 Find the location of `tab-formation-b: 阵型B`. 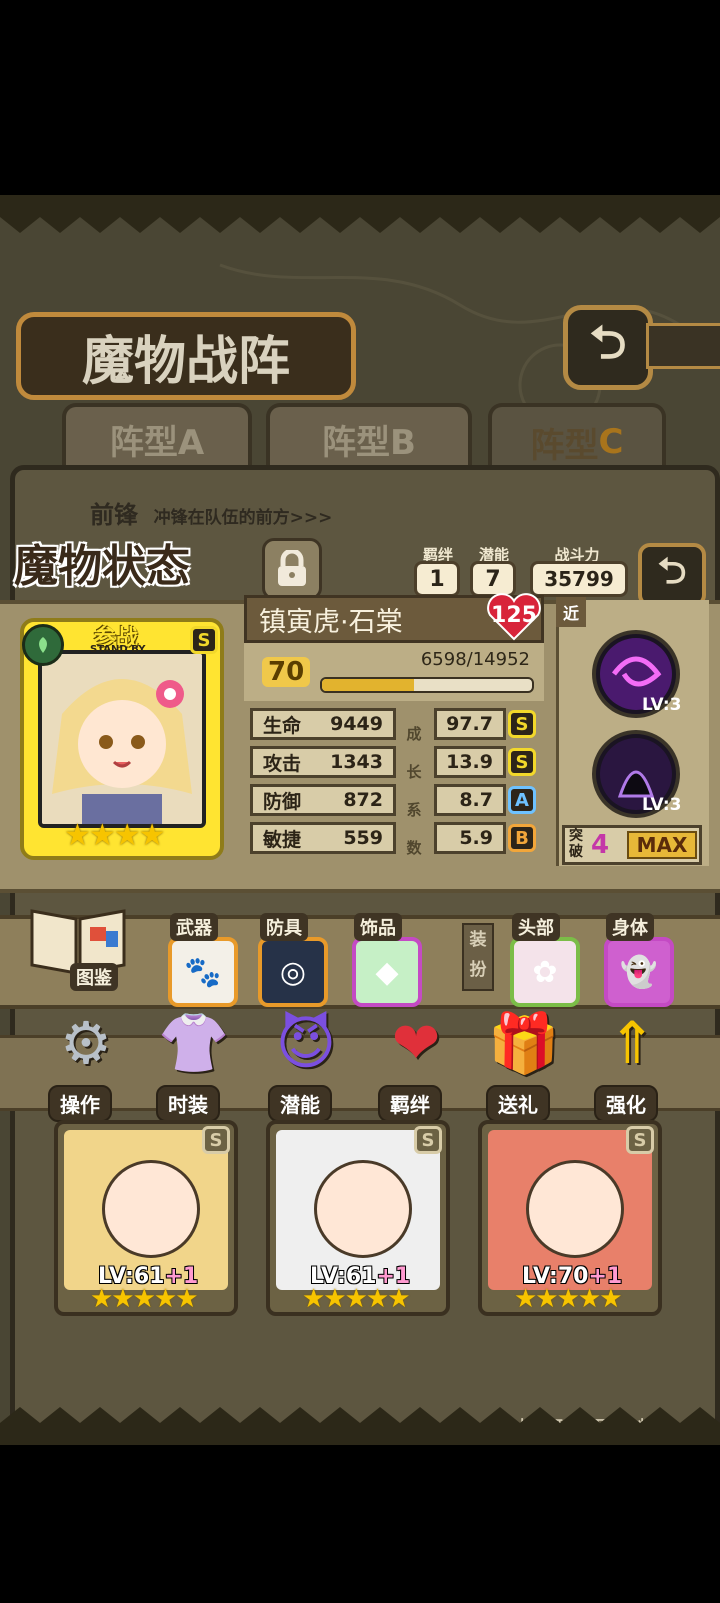

tab-formation-b: 阵型B is located at coordinates (369, 437).